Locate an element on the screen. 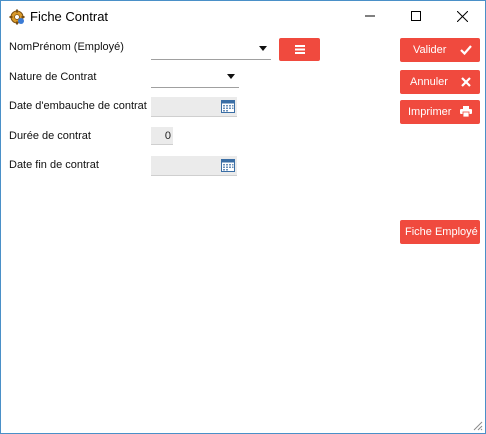  imprimer-button: Imprimer is located at coordinates (440, 112).